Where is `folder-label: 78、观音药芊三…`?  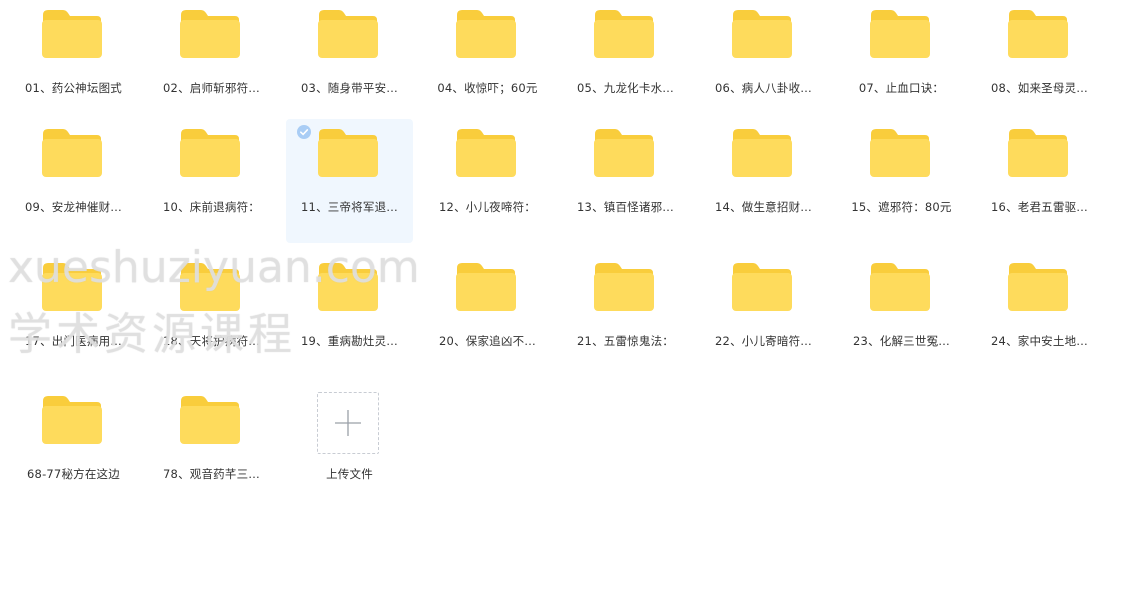
folder-label: 78、观音药芊三… is located at coordinates (211, 474).